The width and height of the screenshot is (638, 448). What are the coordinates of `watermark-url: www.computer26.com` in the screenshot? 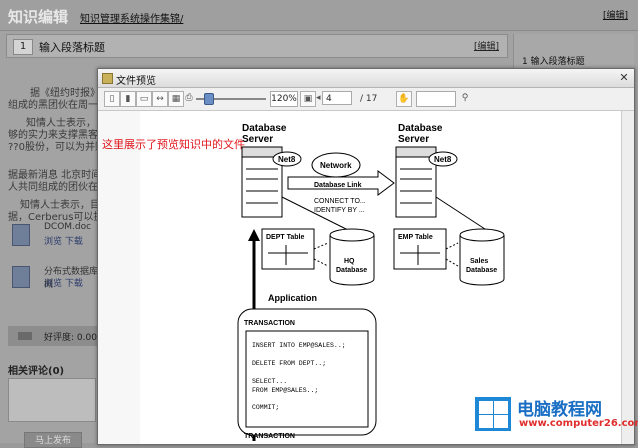 It's located at (578, 423).